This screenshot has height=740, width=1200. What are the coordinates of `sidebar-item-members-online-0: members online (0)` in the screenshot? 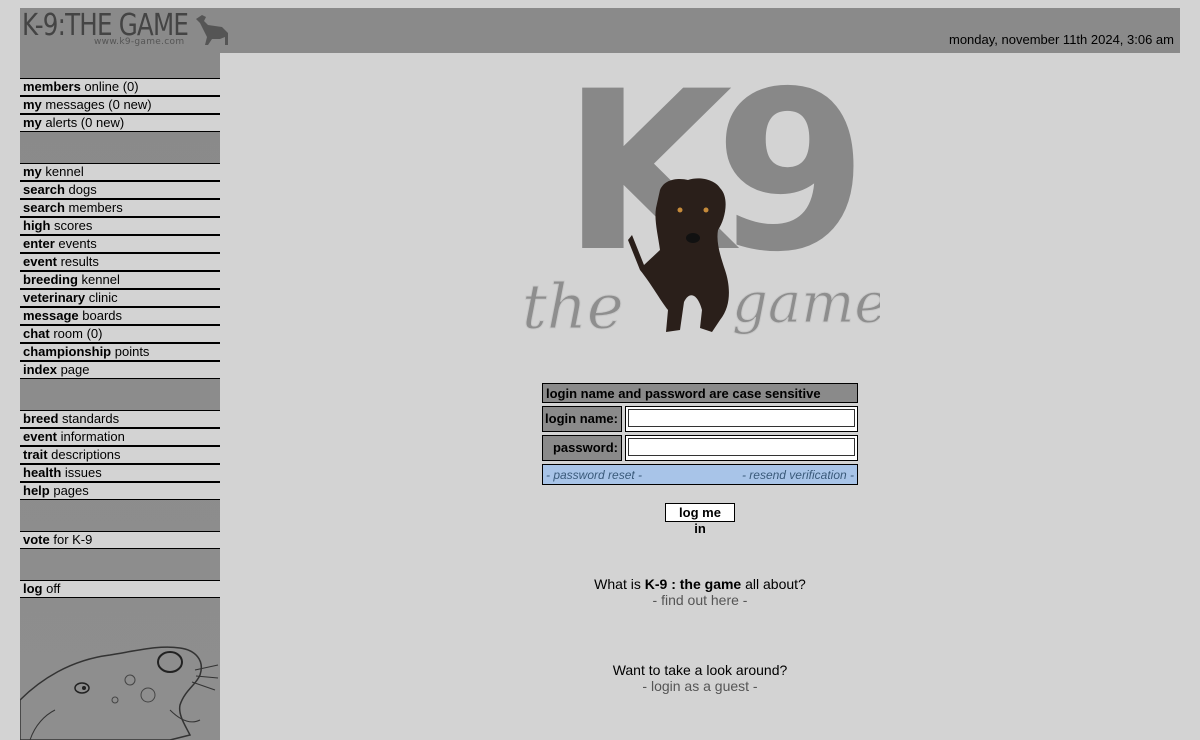 It's located at (120, 87).